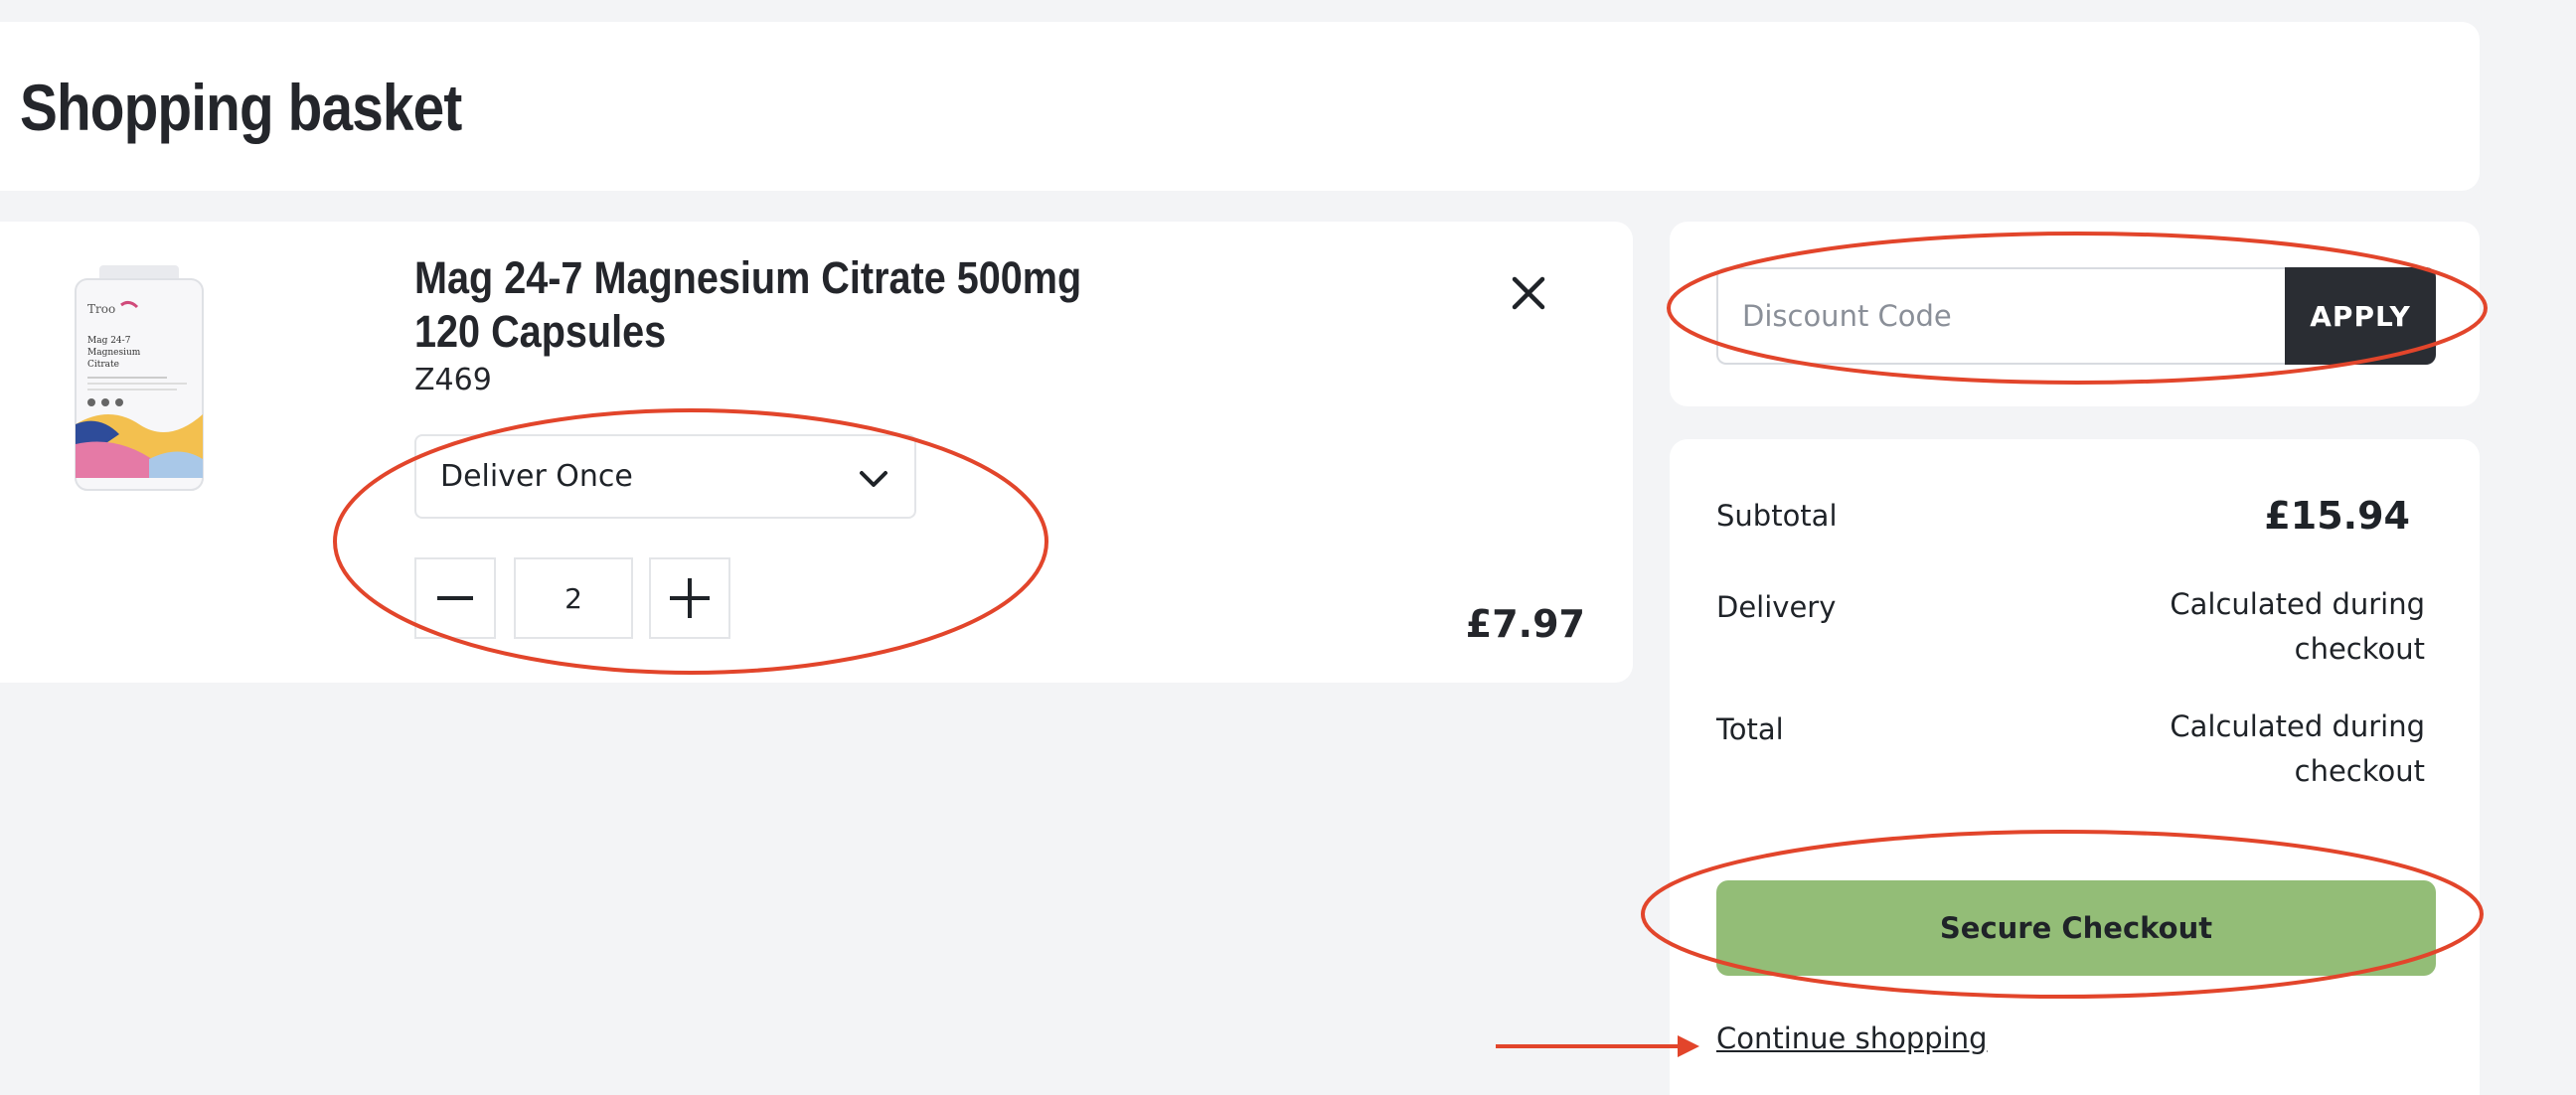  What do you see at coordinates (873, 479) in the screenshot?
I see `chevron-down-icon` at bounding box center [873, 479].